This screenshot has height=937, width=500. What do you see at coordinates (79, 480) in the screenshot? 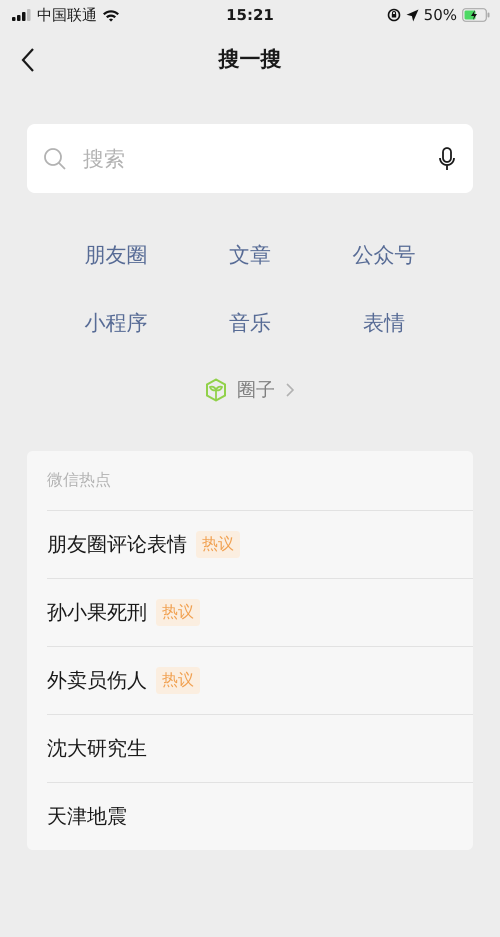
I see `section-header: 微信热点` at bounding box center [79, 480].